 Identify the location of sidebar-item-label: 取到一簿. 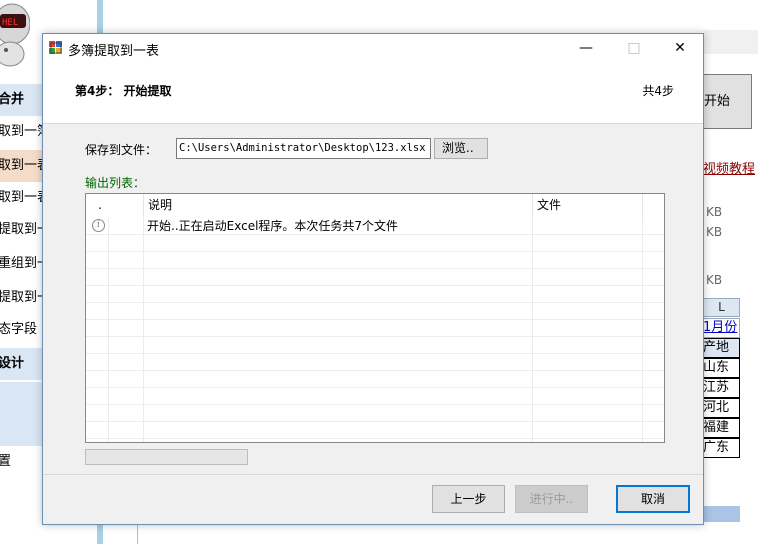
(22, 131).